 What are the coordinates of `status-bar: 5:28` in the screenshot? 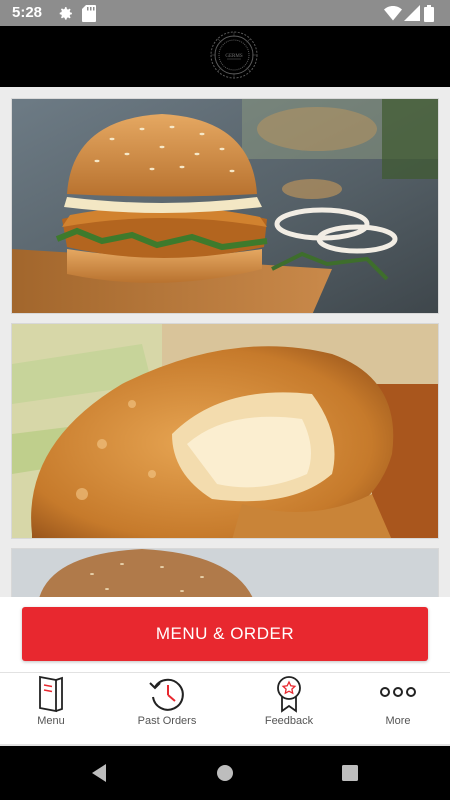 It's located at (225, 13).